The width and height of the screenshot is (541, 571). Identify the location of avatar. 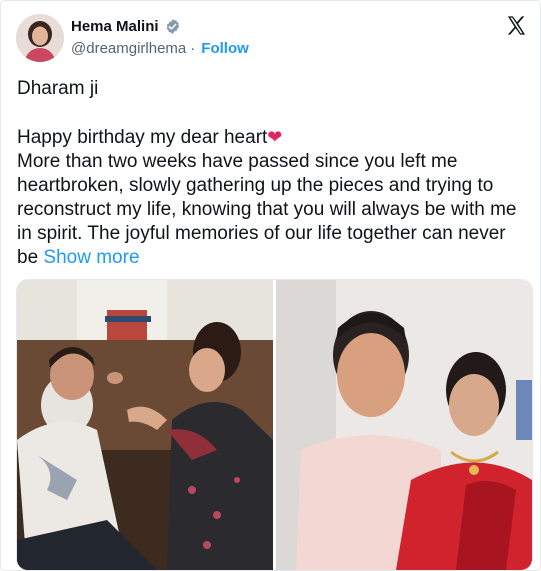
(40, 38).